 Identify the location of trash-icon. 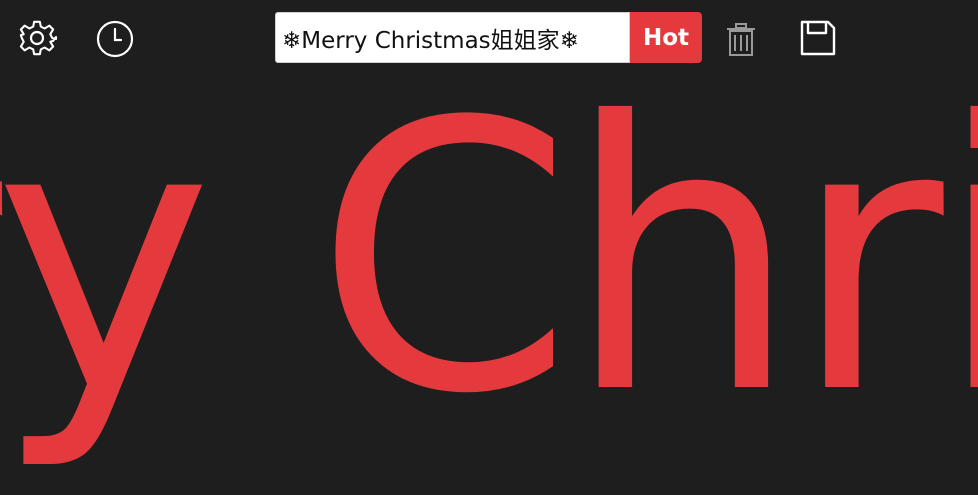
(741, 39).